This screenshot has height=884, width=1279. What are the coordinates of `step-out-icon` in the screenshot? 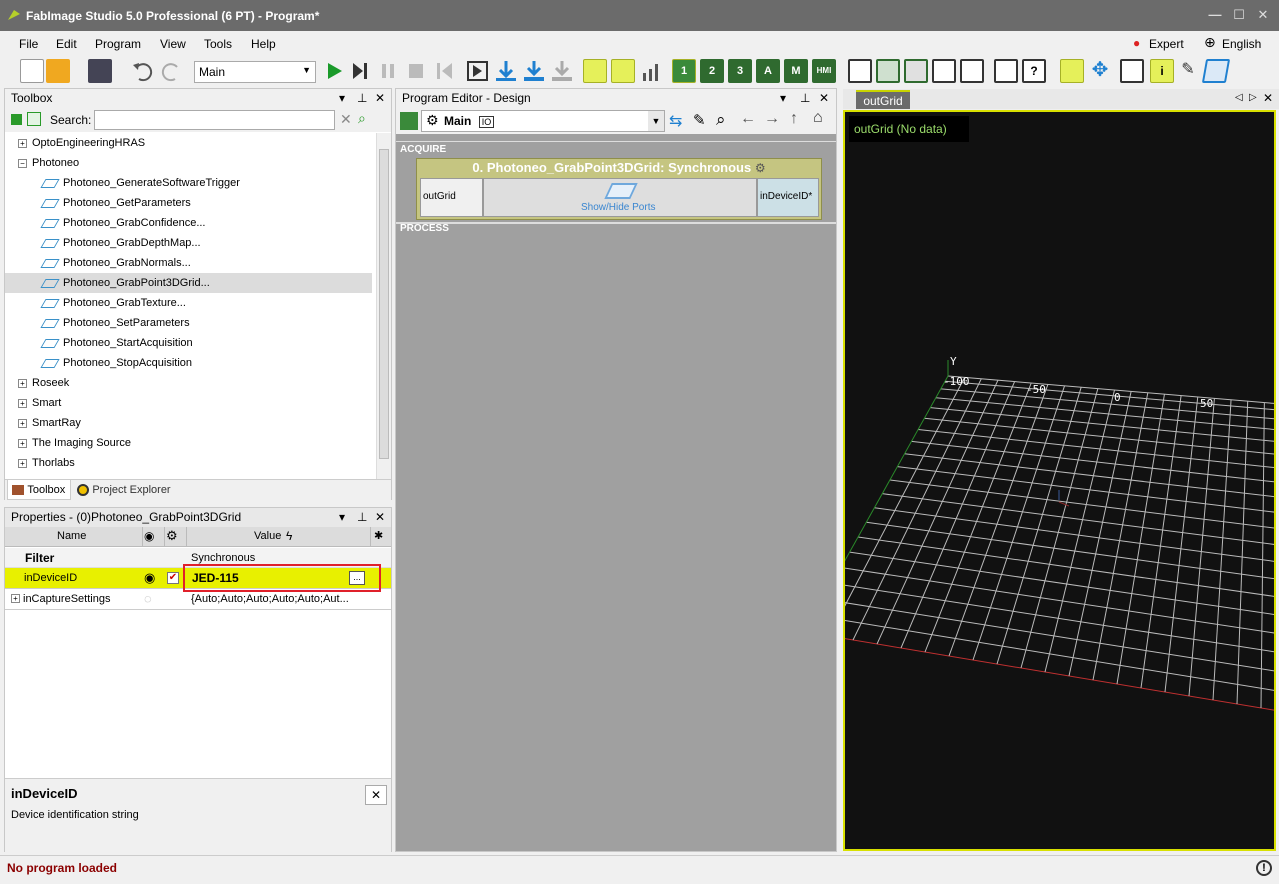 It's located at (562, 71).